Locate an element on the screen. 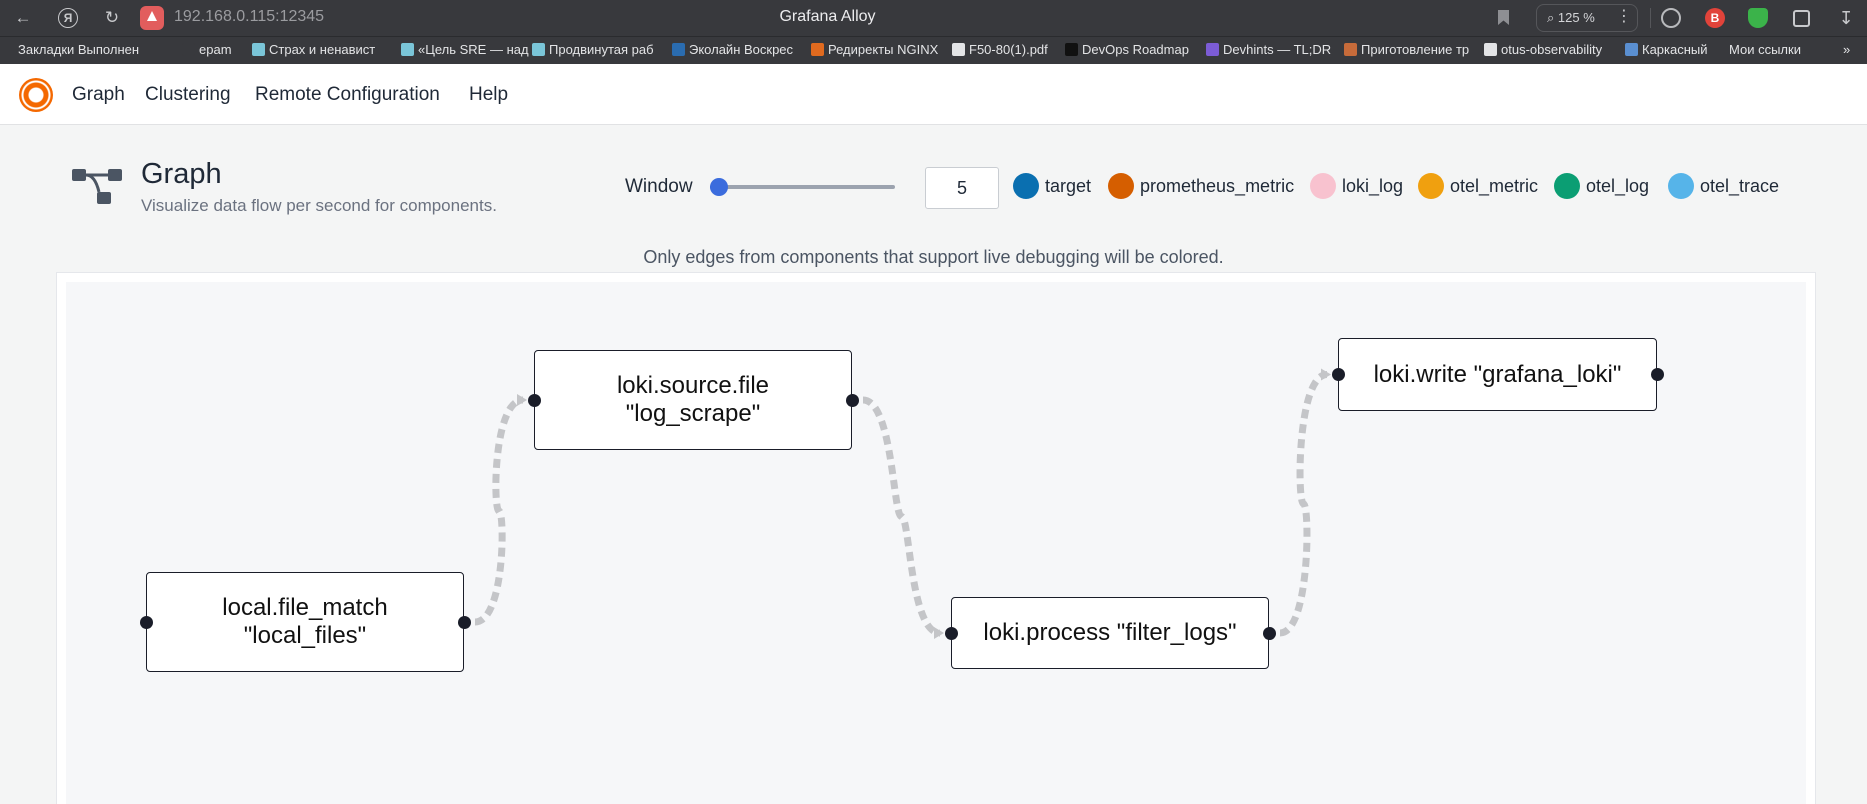 This screenshot has height=804, width=1867. page-heading: Graph is located at coordinates (181, 174).